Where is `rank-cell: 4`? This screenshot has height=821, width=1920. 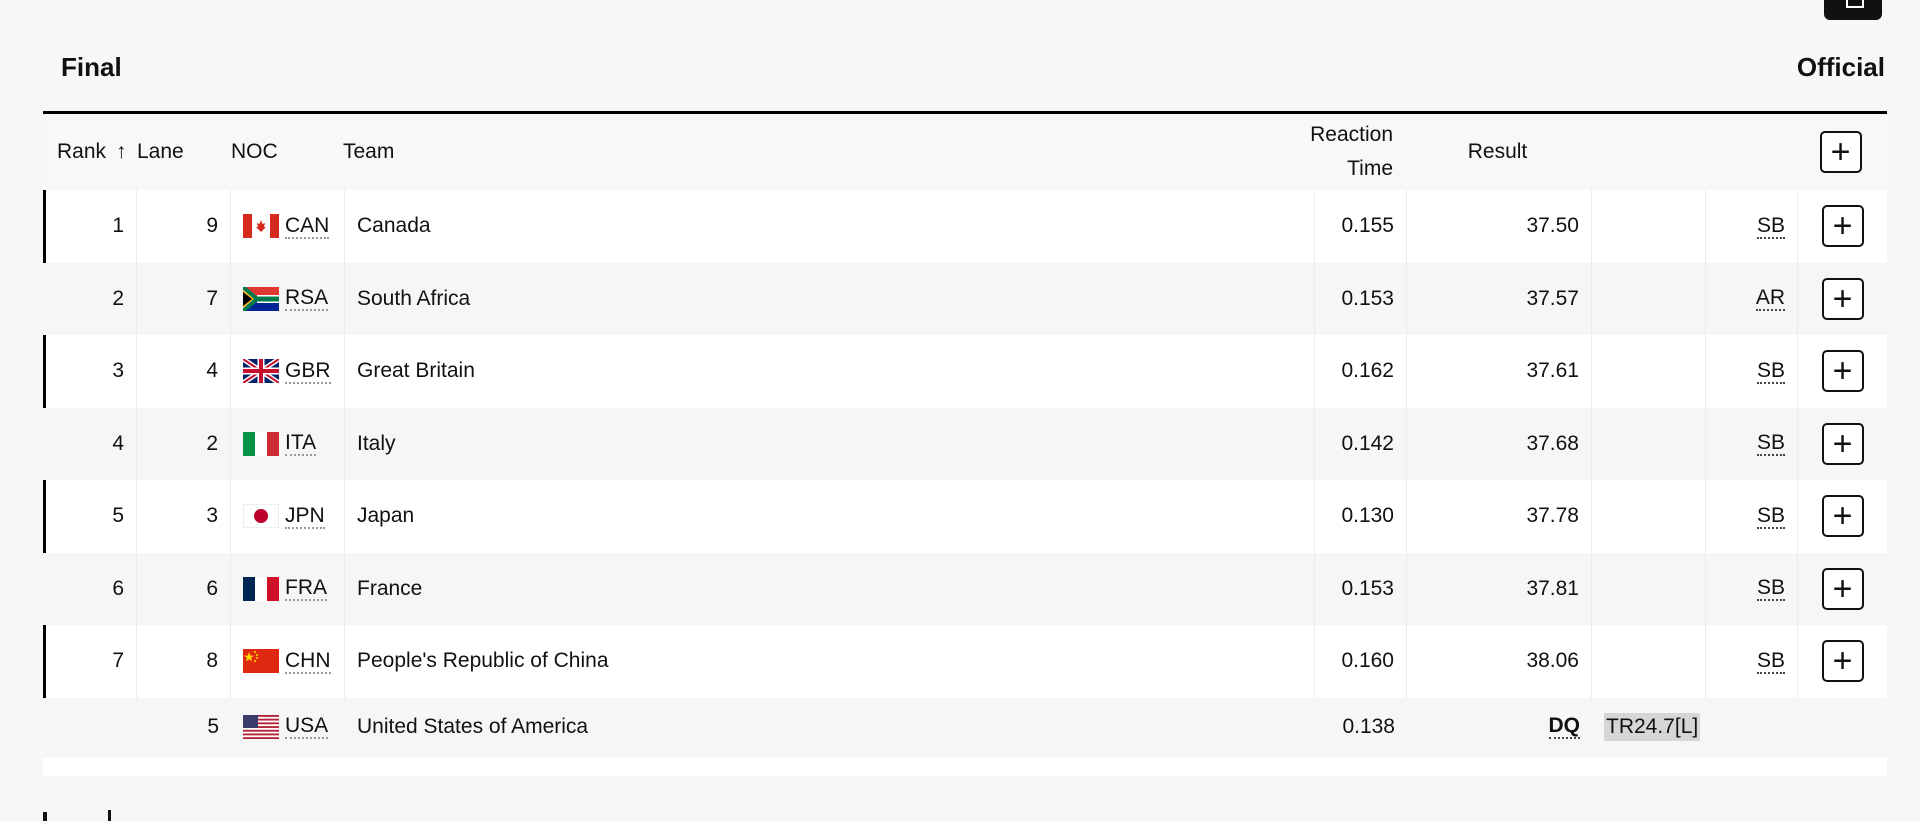 rank-cell: 4 is located at coordinates (90, 443).